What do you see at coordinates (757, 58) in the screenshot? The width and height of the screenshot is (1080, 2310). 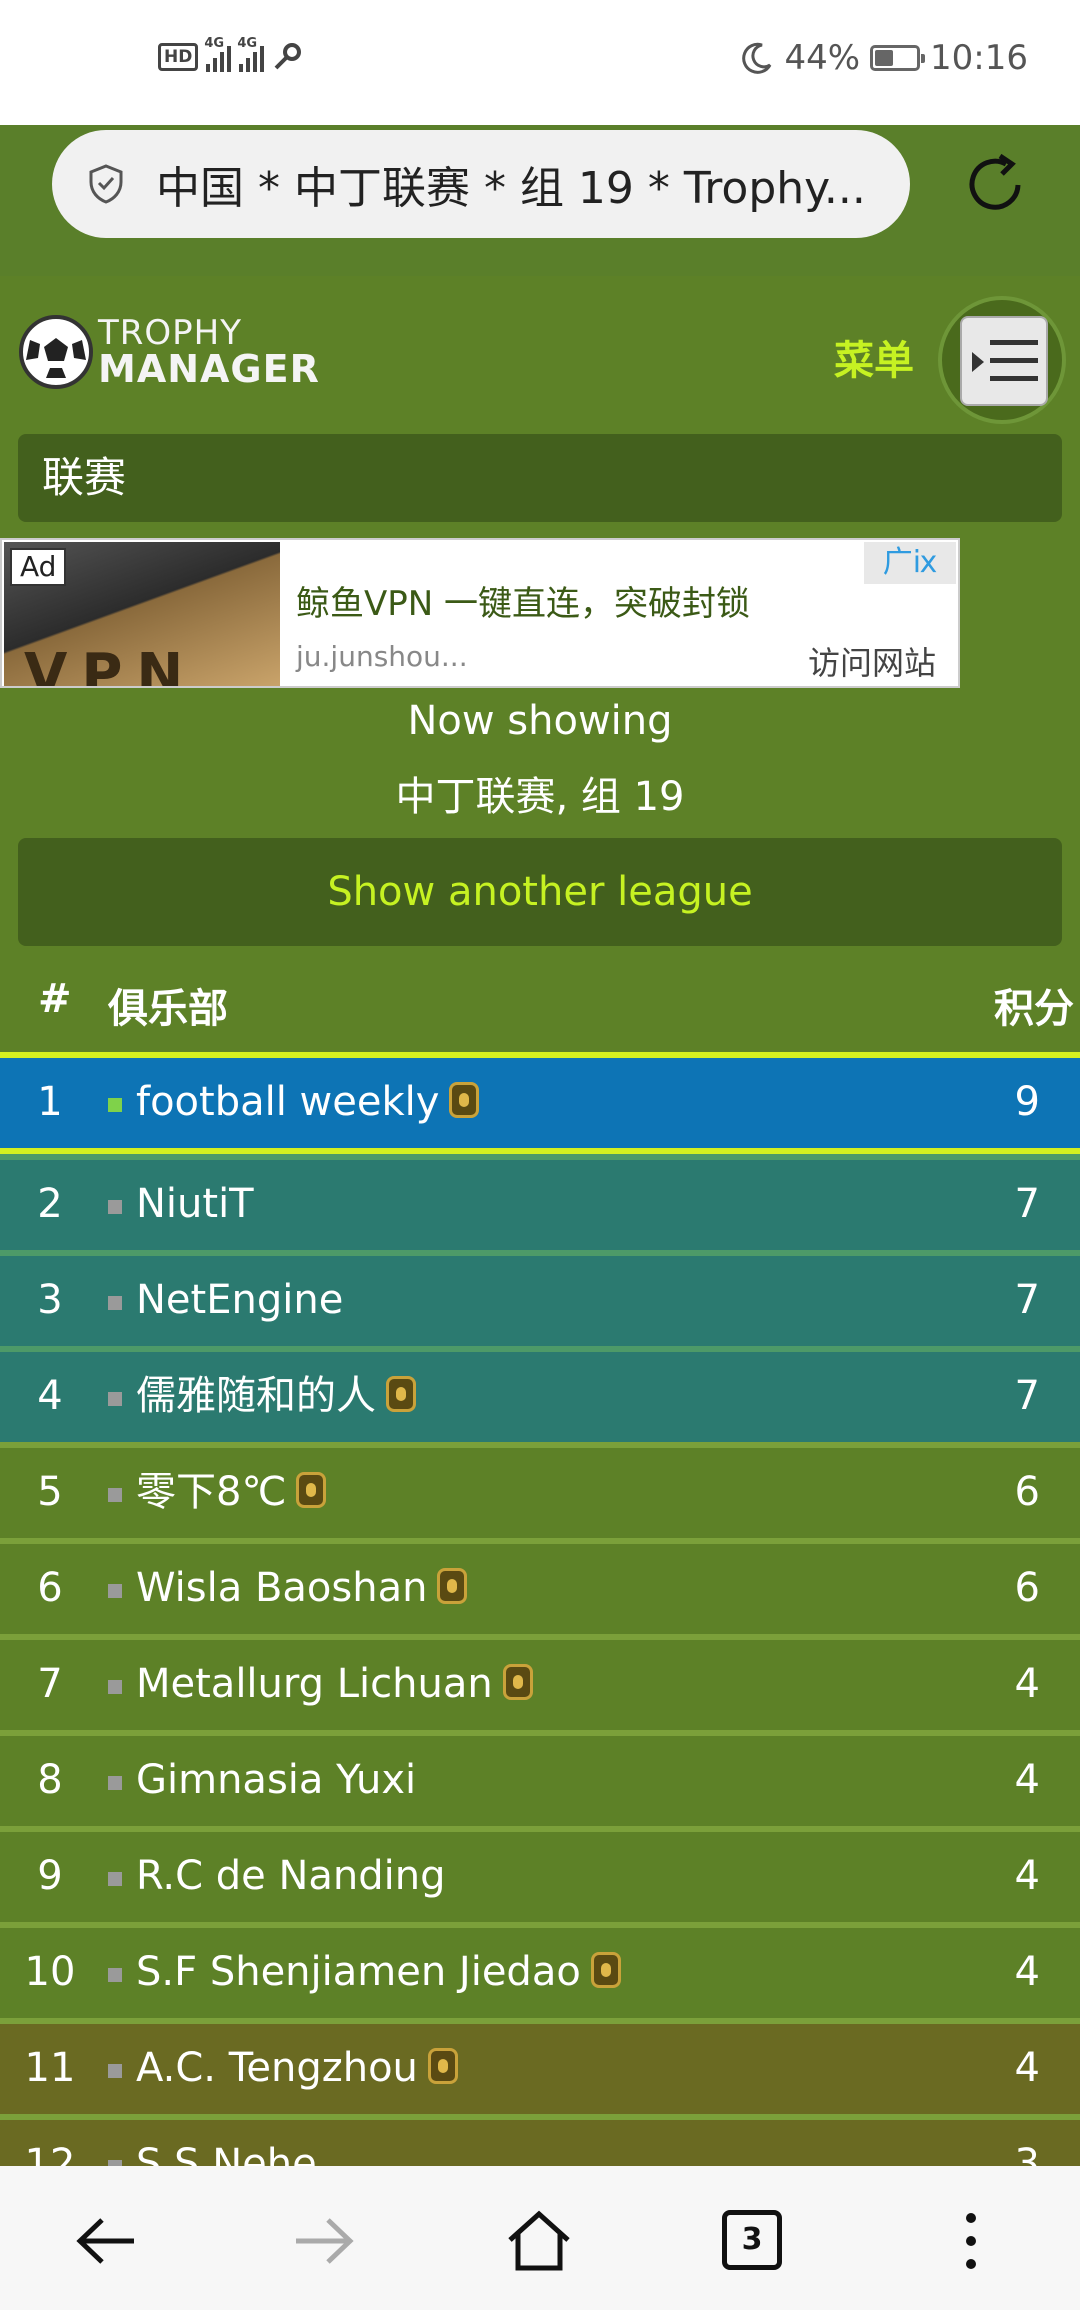 I see `moon-icon` at bounding box center [757, 58].